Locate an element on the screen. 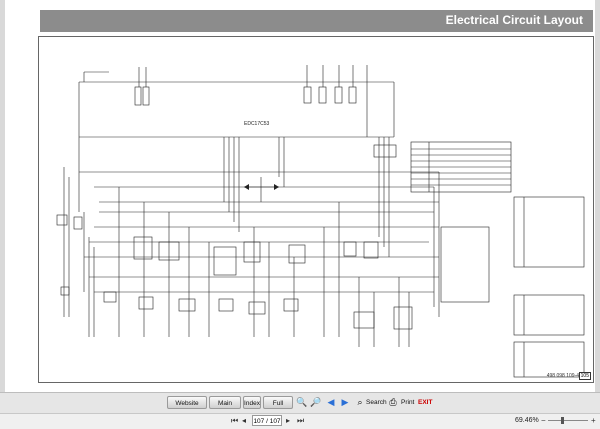  page-number-field: 107 / 107 is located at coordinates (267, 420).